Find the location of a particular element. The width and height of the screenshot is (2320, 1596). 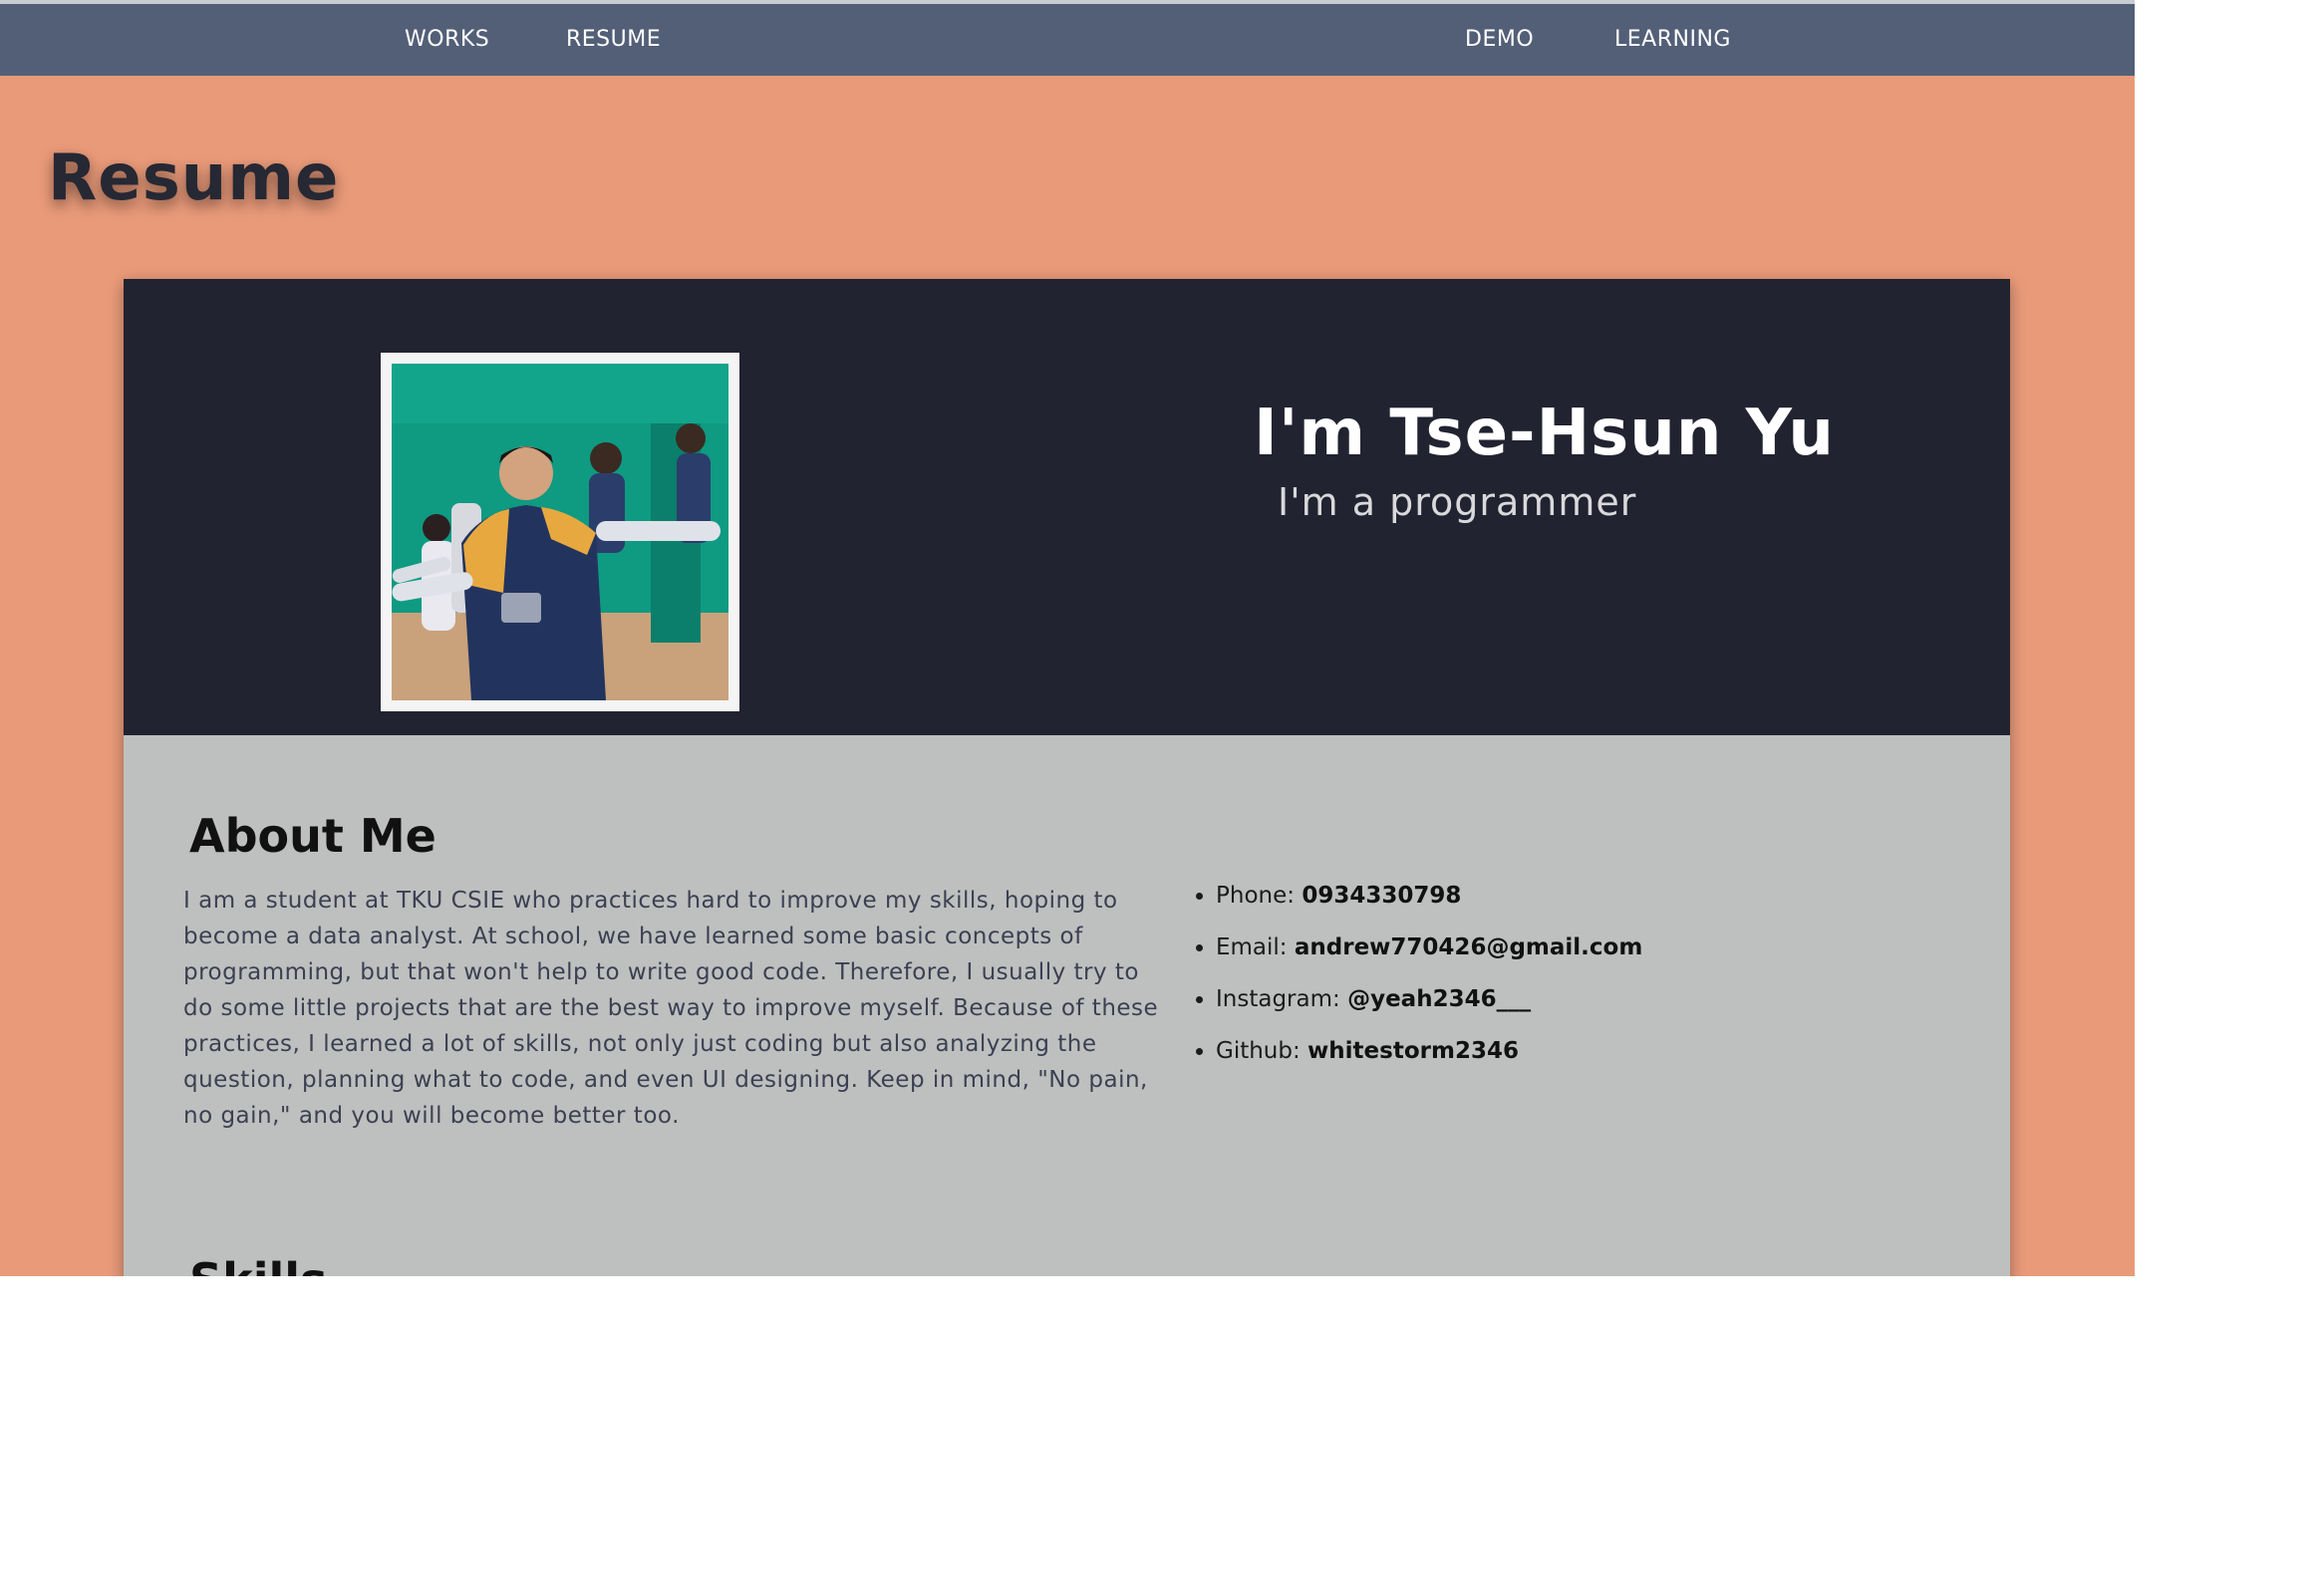

skills-heading: Skills is located at coordinates (258, 1264).